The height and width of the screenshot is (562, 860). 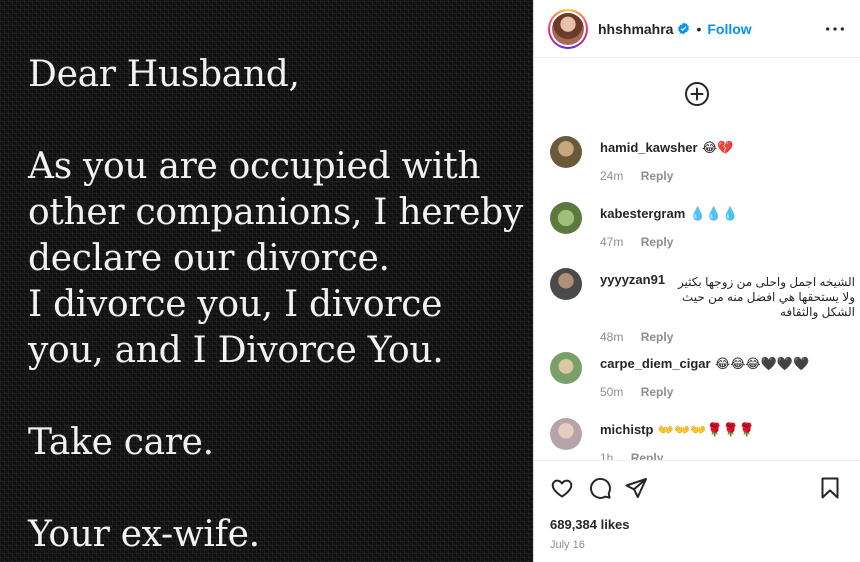 I want to click on letter-signoff: Your ex-wife., so click(x=144, y=534).